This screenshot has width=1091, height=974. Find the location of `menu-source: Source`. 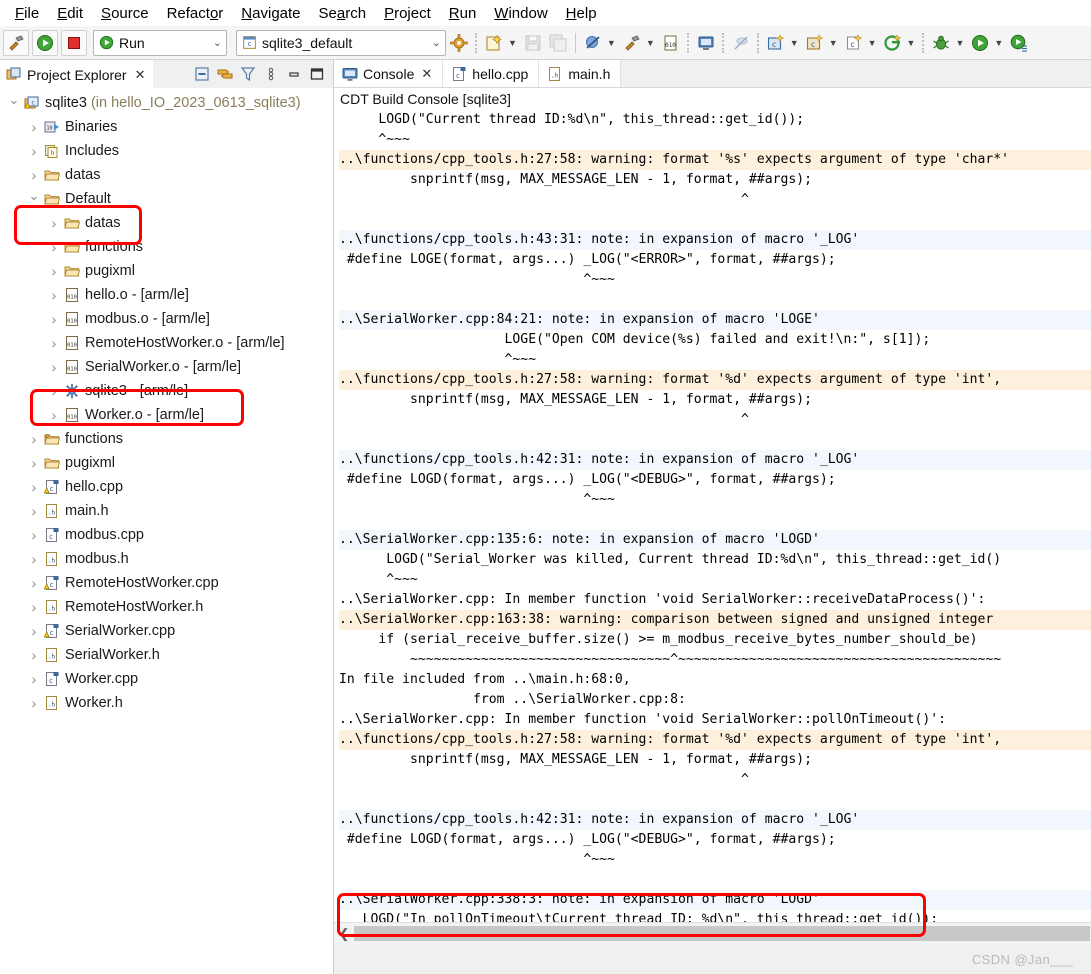

menu-source: Source is located at coordinates (125, 13).